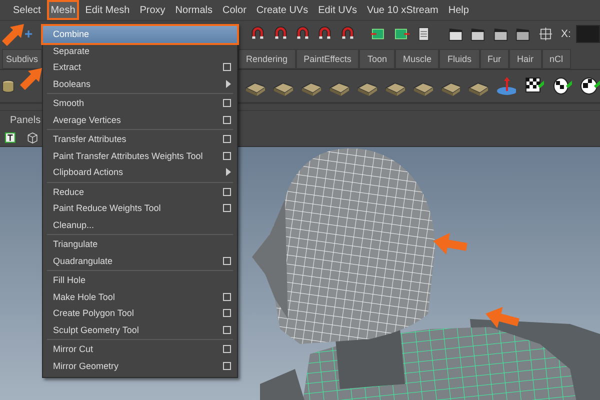  Describe the element at coordinates (140, 50) in the screenshot. I see `menu-item: Separate` at that location.